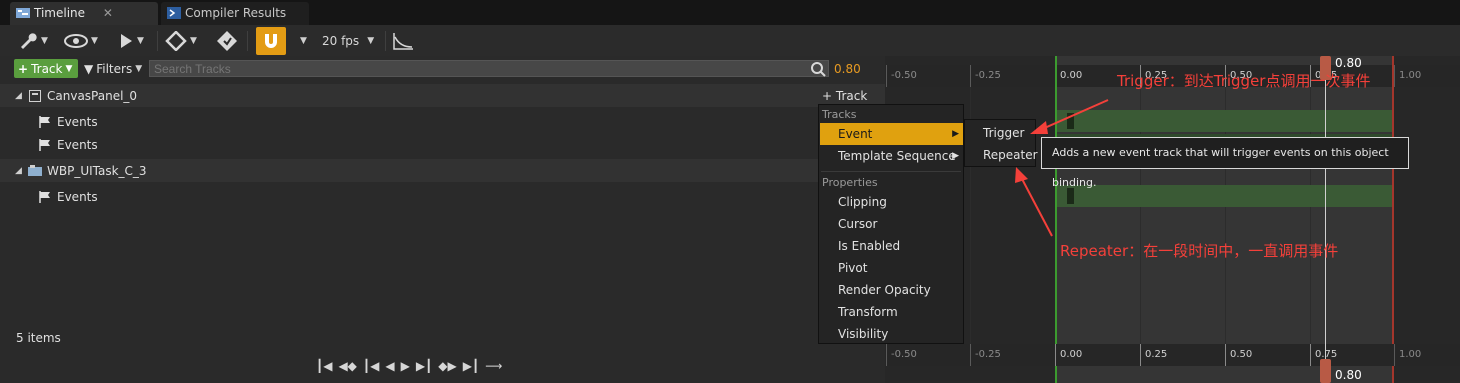 Image resolution: width=1460 pixels, height=383 pixels. What do you see at coordinates (863, 334) in the screenshot?
I see `menu-item-label: Visibility` at bounding box center [863, 334].